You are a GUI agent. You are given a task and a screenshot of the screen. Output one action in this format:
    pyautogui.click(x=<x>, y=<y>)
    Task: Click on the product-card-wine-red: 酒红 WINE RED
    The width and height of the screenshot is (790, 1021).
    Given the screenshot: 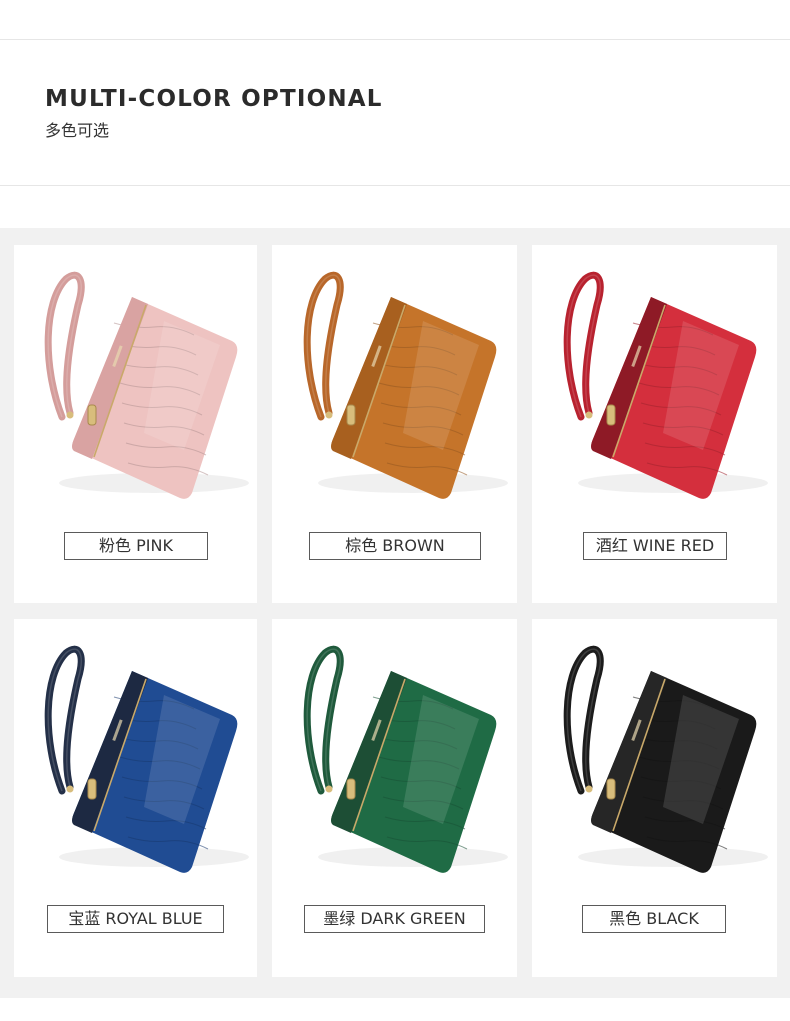 What is the action you would take?
    pyautogui.click(x=654, y=424)
    